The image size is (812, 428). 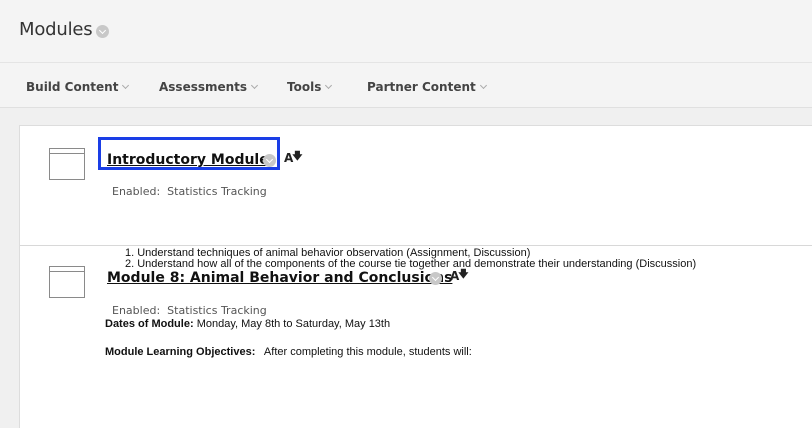 I want to click on dates-value: Monday, May 8th to Saturday, May 13th, so click(x=293, y=324).